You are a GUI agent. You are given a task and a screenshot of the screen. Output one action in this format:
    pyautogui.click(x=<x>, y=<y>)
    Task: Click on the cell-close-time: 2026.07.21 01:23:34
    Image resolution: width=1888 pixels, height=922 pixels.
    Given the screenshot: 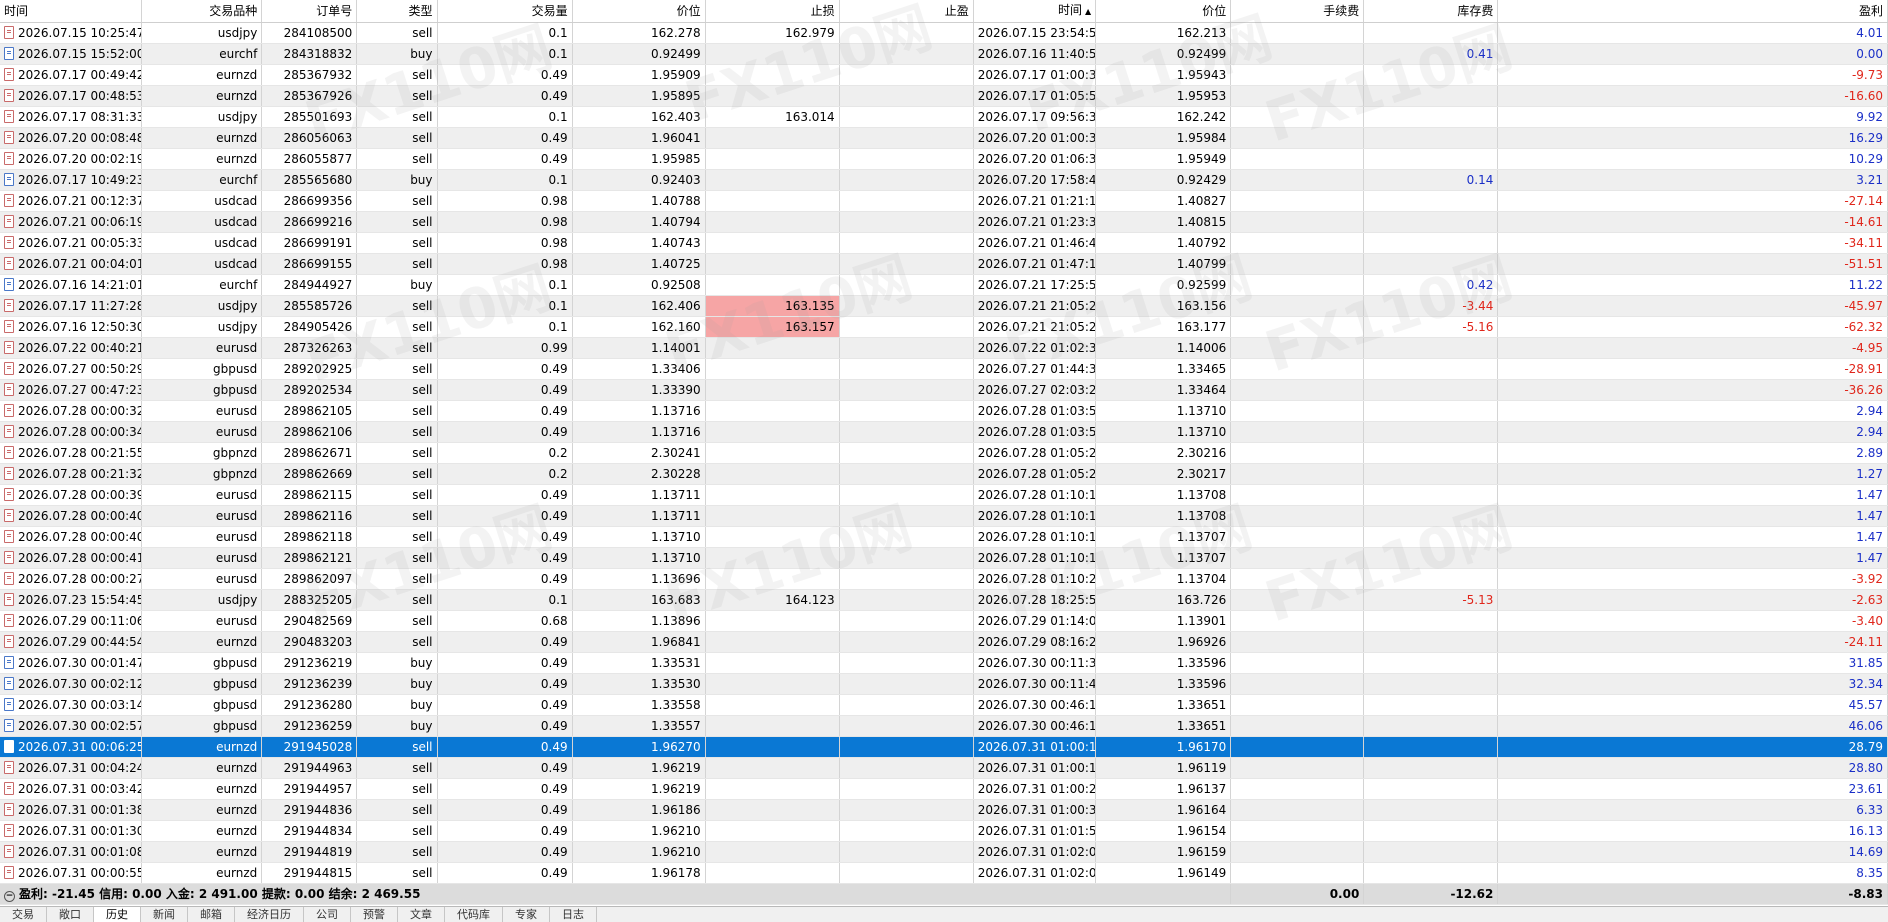 What is the action you would take?
    pyautogui.click(x=1035, y=222)
    